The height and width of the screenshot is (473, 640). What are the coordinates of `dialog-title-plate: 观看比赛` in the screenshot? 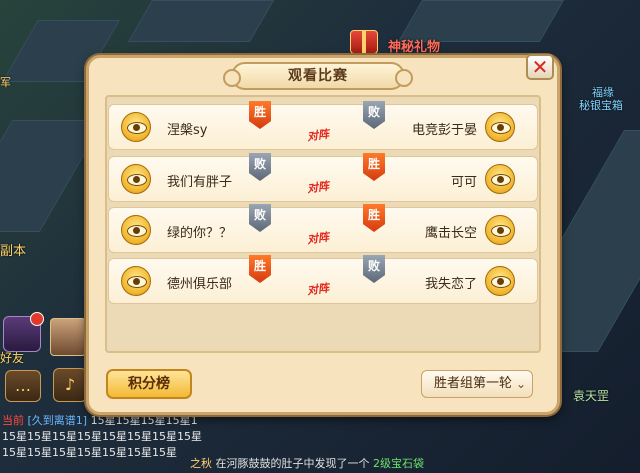 It's located at (318, 76).